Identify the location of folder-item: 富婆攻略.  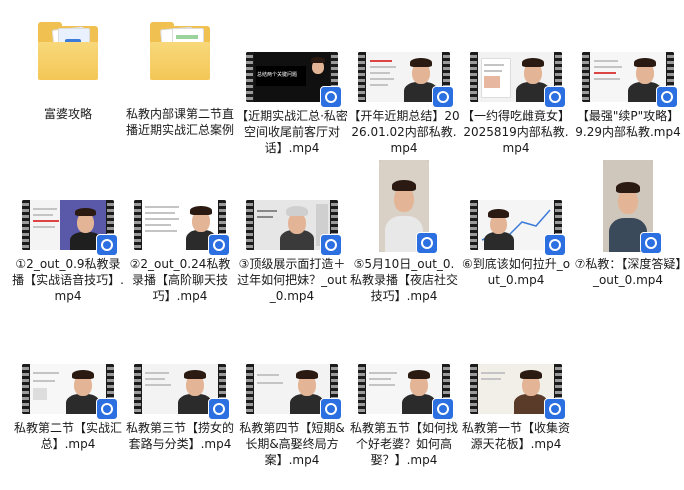
(68, 75).